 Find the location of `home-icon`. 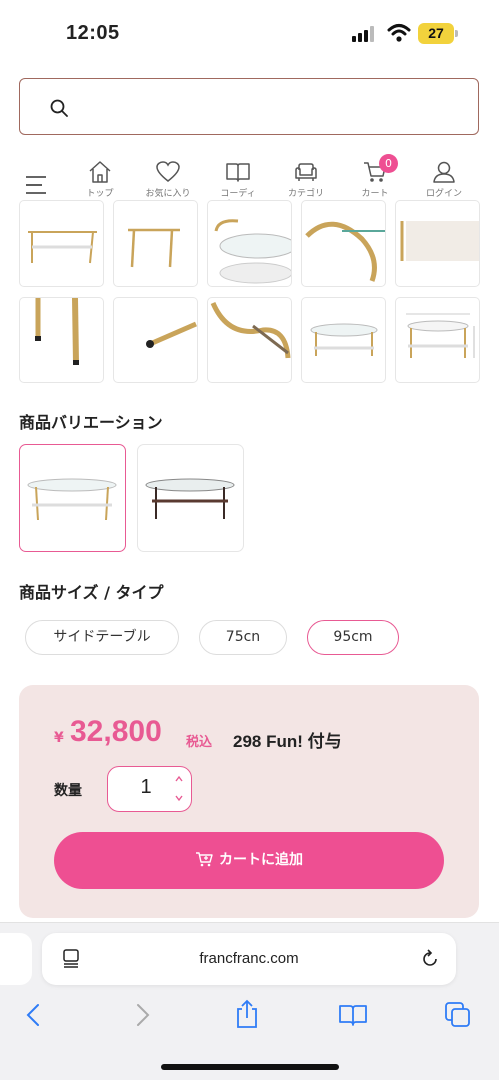

home-icon is located at coordinates (100, 172).